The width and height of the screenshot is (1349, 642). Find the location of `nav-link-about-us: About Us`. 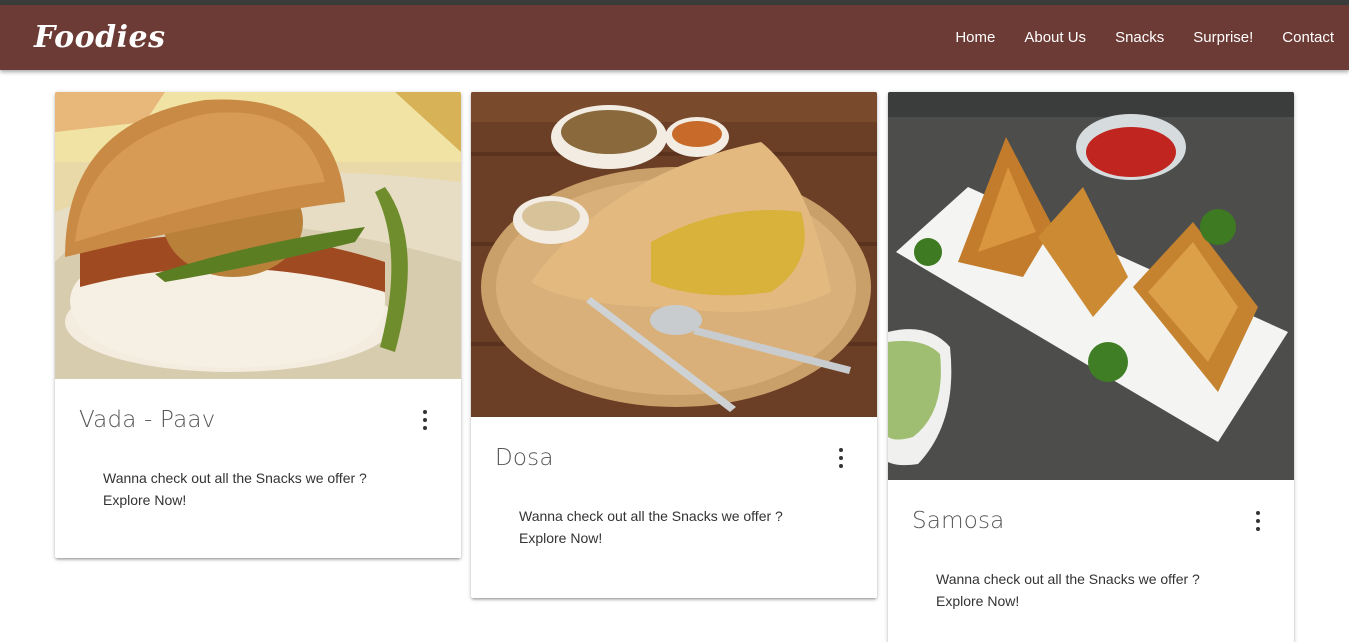

nav-link-about-us: About Us is located at coordinates (1055, 37).